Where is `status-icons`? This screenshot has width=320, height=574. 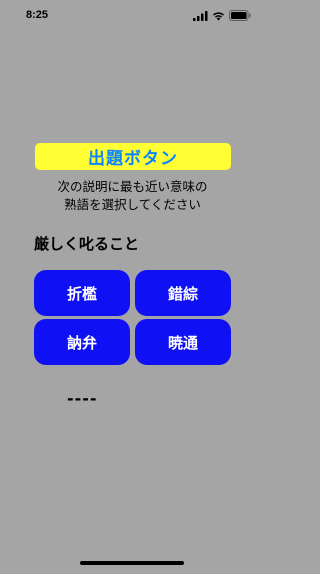 status-icons is located at coordinates (222, 15).